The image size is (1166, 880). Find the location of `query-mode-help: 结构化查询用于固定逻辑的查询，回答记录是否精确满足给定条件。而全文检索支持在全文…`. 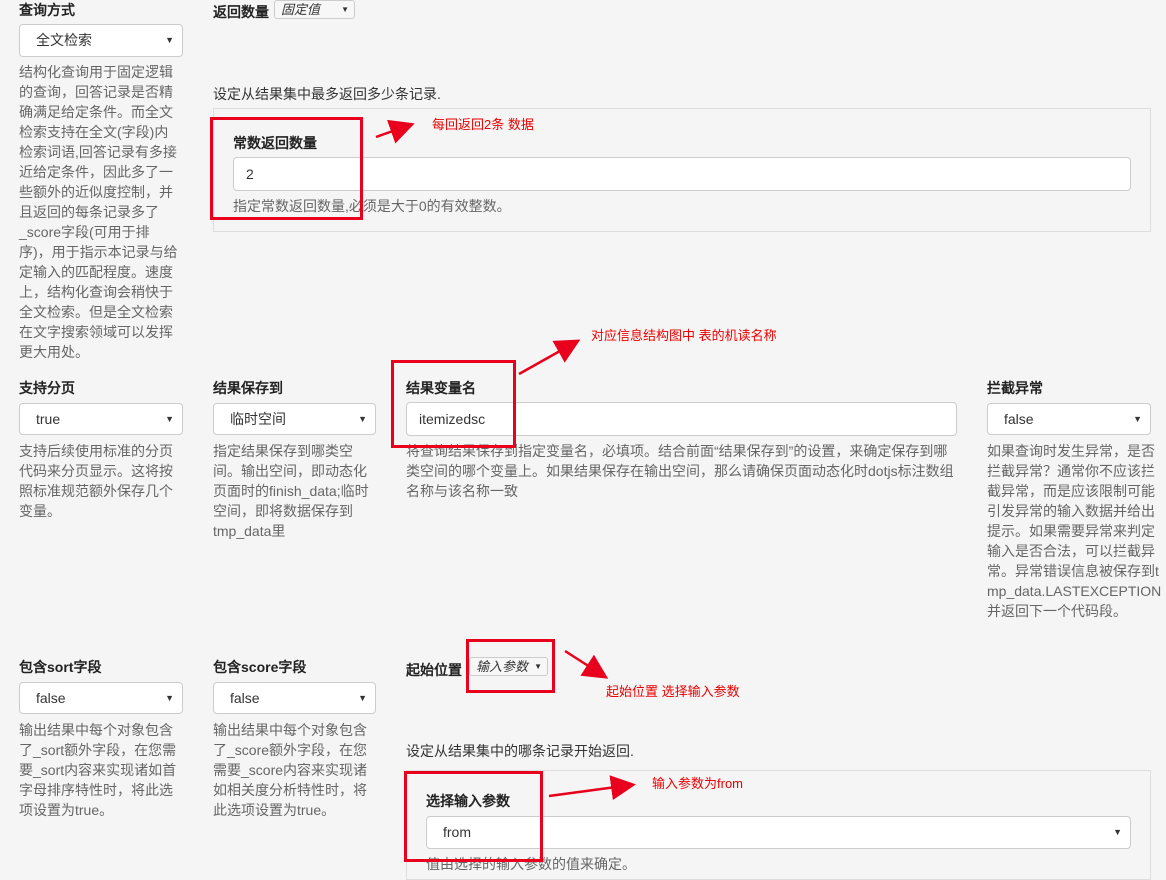

query-mode-help: 结构化查询用于固定逻辑的查询，回答记录是否精确满足给定条件。而全文检索支持在全文… is located at coordinates (98, 212).